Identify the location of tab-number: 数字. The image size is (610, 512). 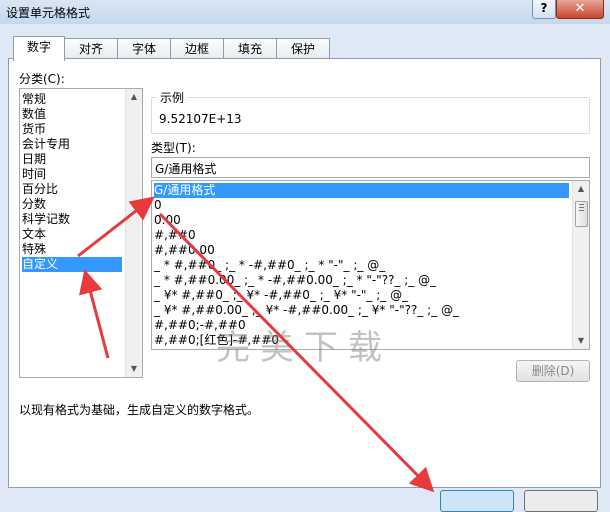
(39, 48).